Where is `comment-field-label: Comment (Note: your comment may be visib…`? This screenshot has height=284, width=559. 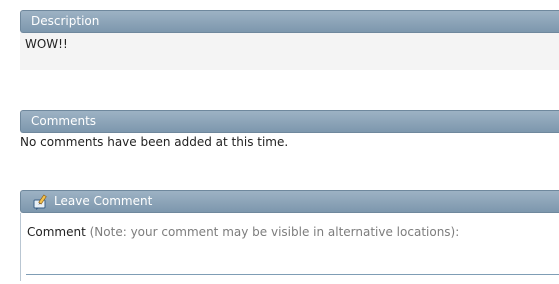
comment-field-label: Comment (Note: your comment may be visib… is located at coordinates (243, 232).